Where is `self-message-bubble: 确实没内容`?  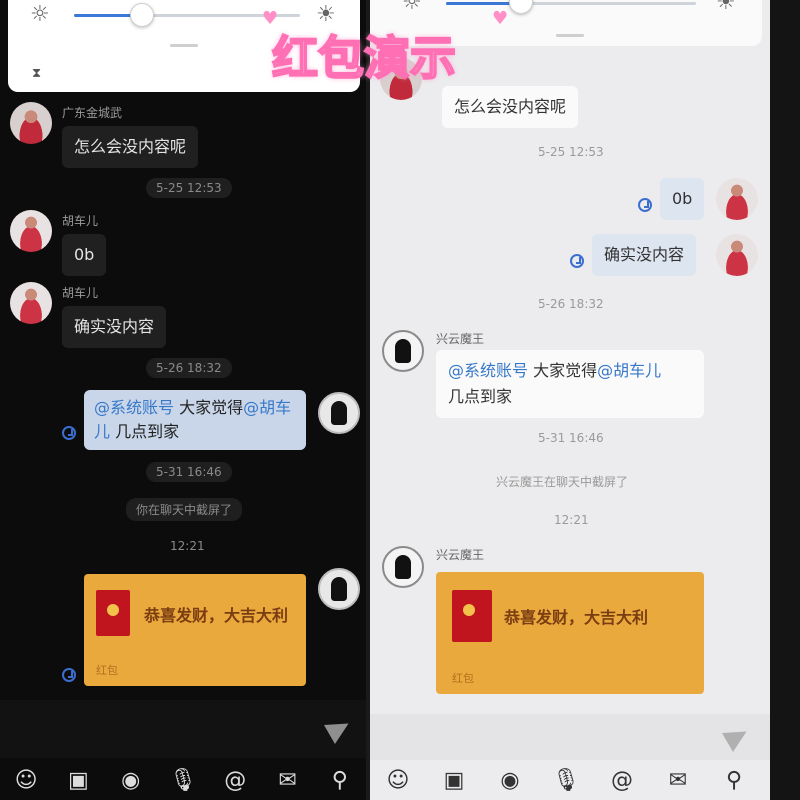
self-message-bubble: 确实没内容 is located at coordinates (644, 255).